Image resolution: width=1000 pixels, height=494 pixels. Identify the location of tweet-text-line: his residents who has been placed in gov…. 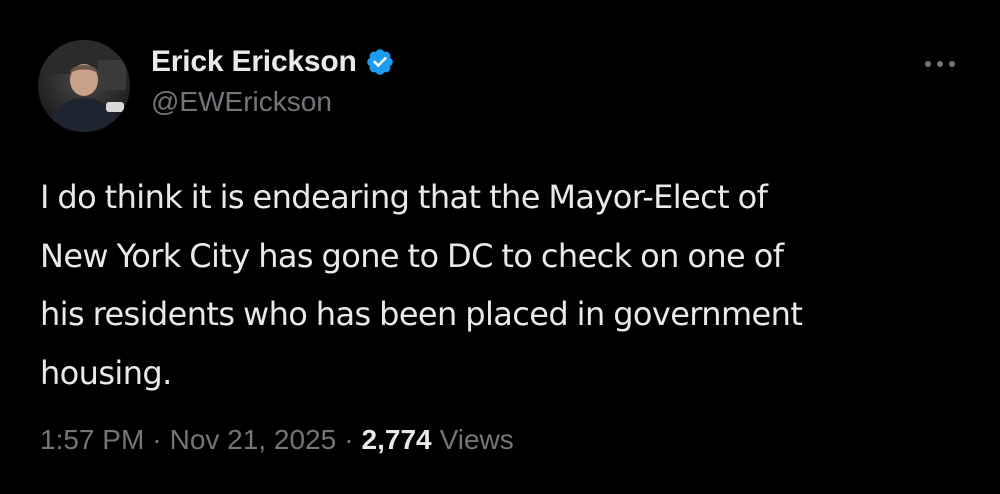
(421, 314).